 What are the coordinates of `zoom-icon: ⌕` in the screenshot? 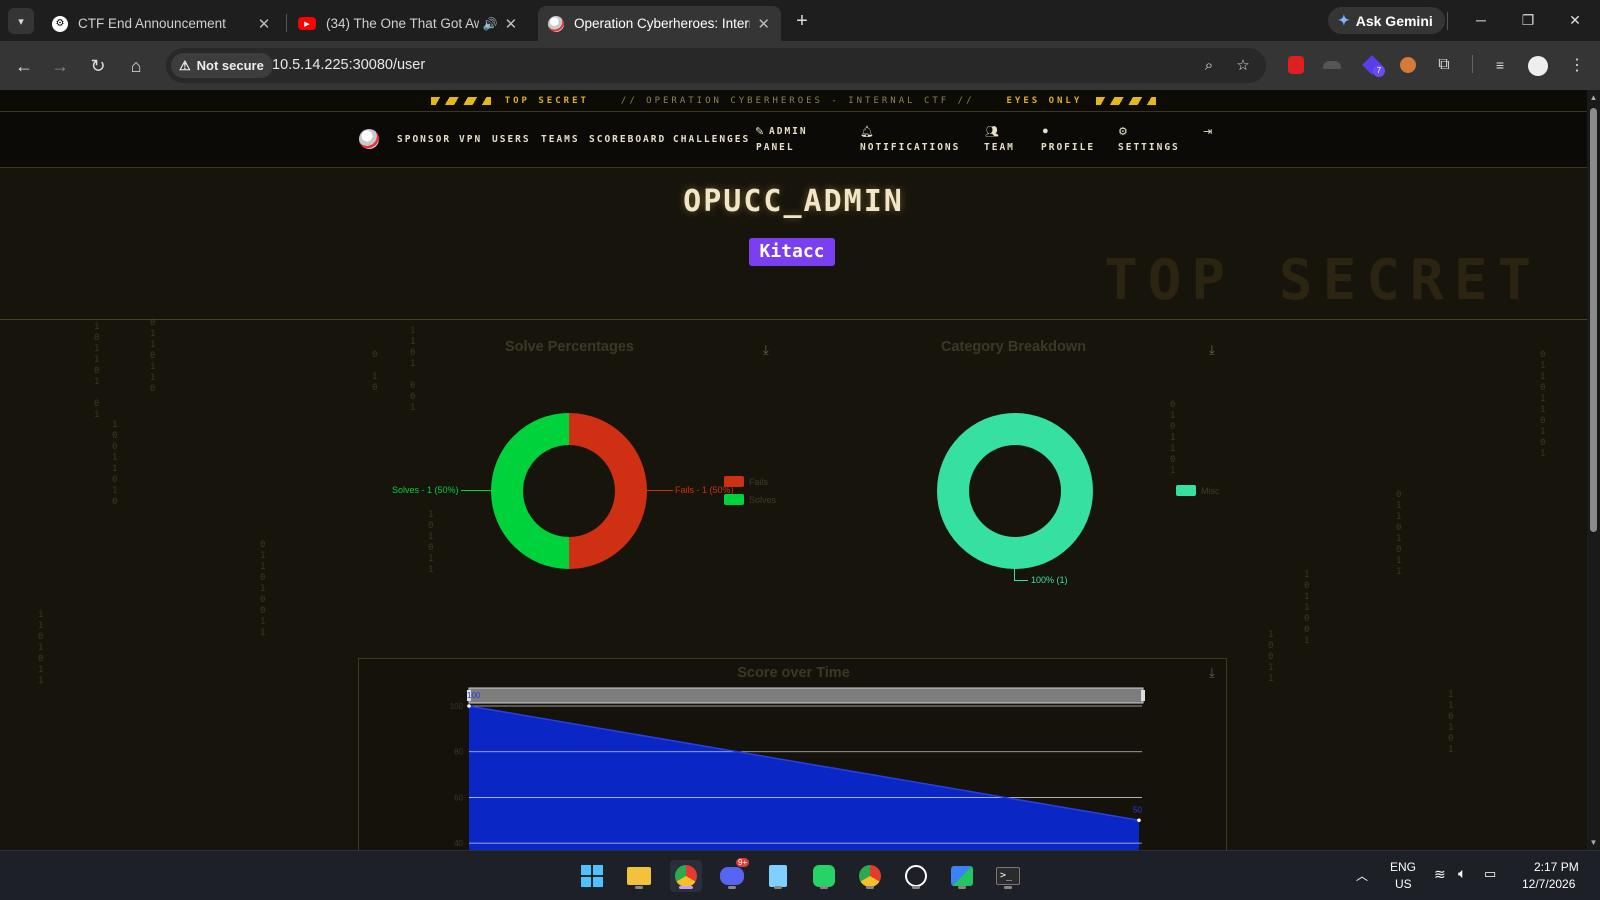 It's located at (1209, 65).